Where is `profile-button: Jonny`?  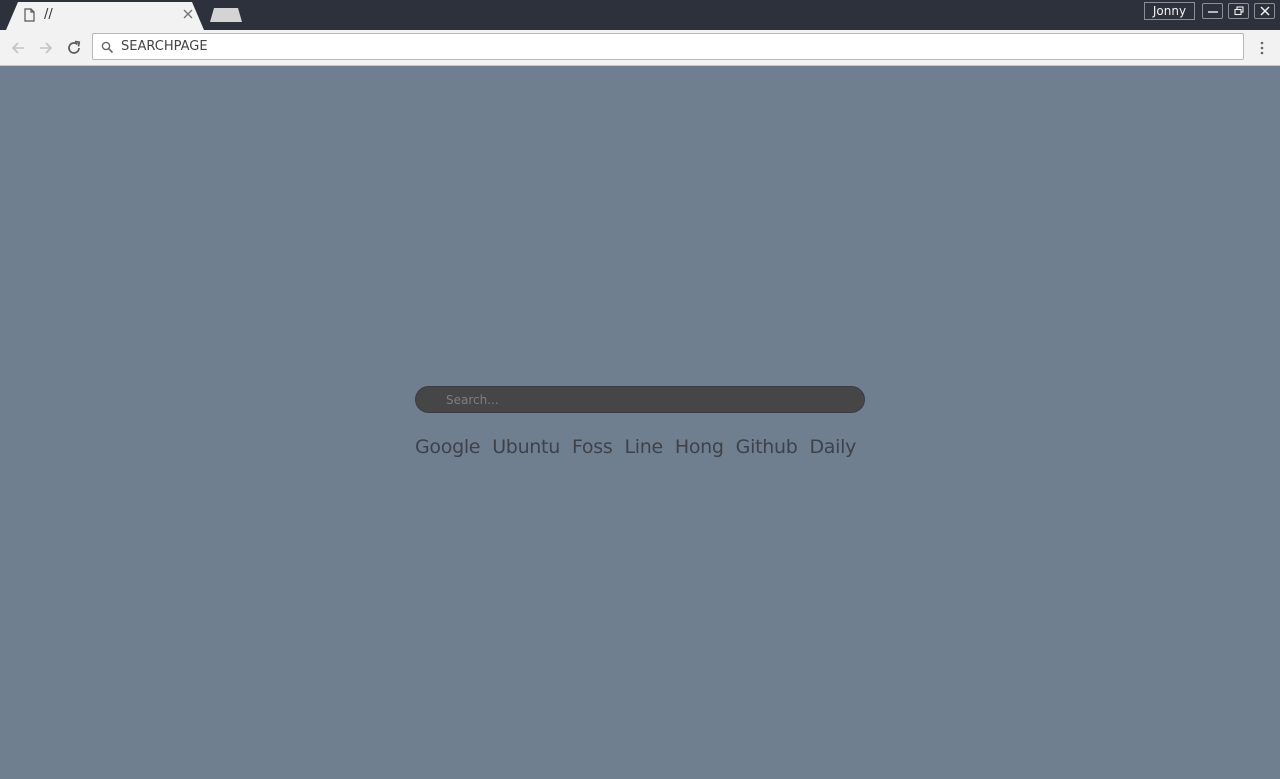 profile-button: Jonny is located at coordinates (1169, 11).